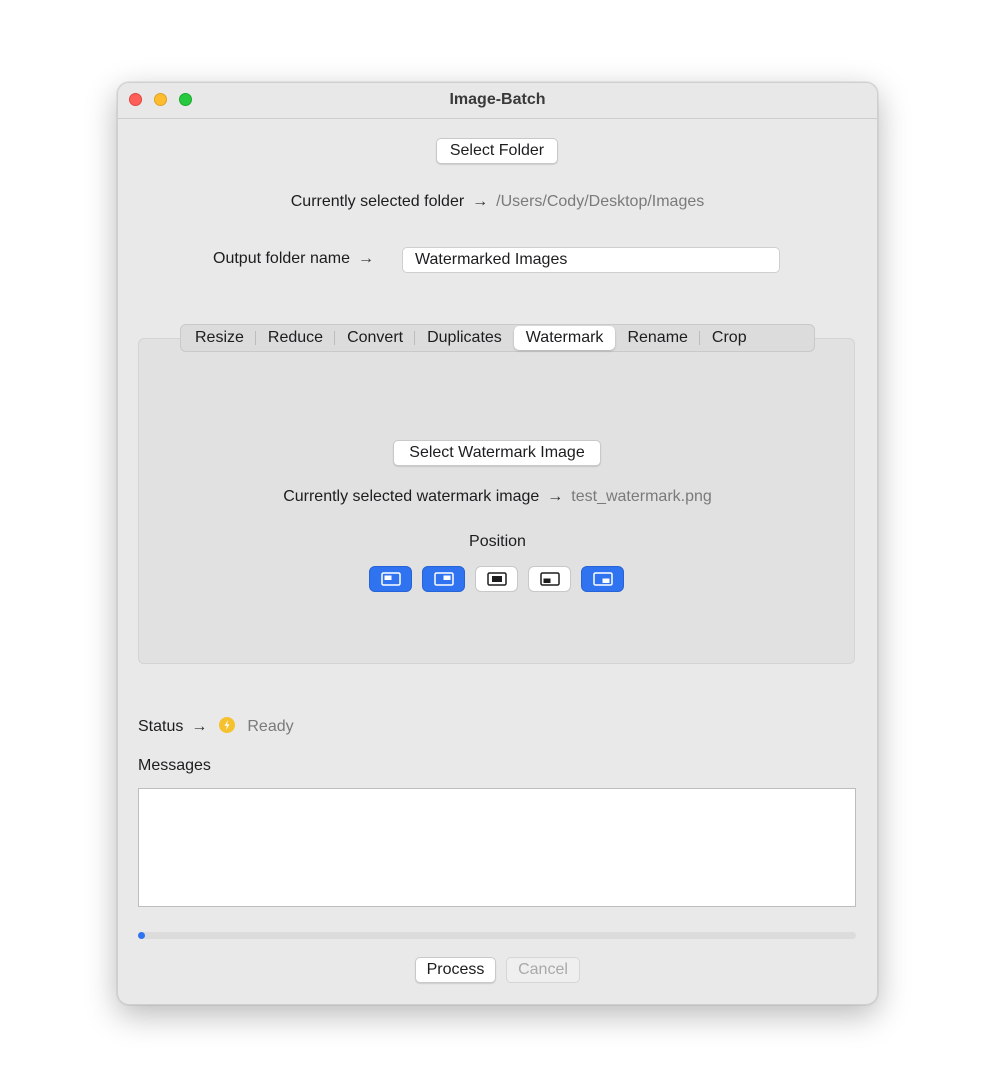 The width and height of the screenshot is (1000, 1089). What do you see at coordinates (600, 201) in the screenshot?
I see `selected-folder-path: /Users/Cody/Desktop/Images` at bounding box center [600, 201].